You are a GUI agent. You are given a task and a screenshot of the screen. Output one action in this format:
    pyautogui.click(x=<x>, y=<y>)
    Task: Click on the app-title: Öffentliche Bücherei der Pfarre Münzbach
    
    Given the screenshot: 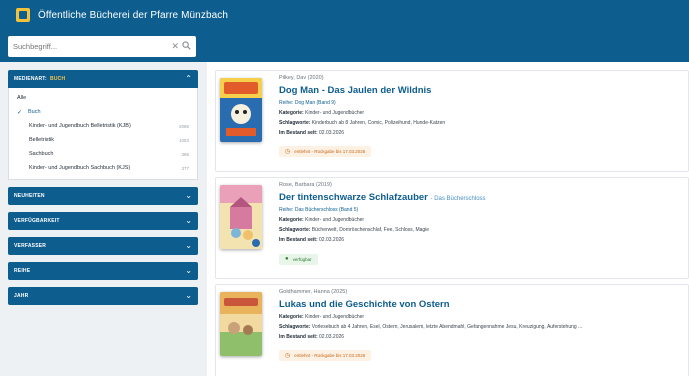 What is the action you would take?
    pyautogui.click(x=133, y=15)
    